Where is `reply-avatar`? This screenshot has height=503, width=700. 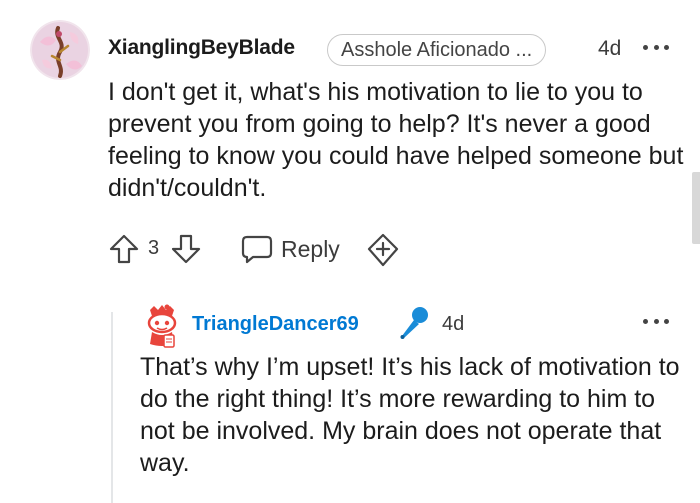
reply-avatar is located at coordinates (162, 326).